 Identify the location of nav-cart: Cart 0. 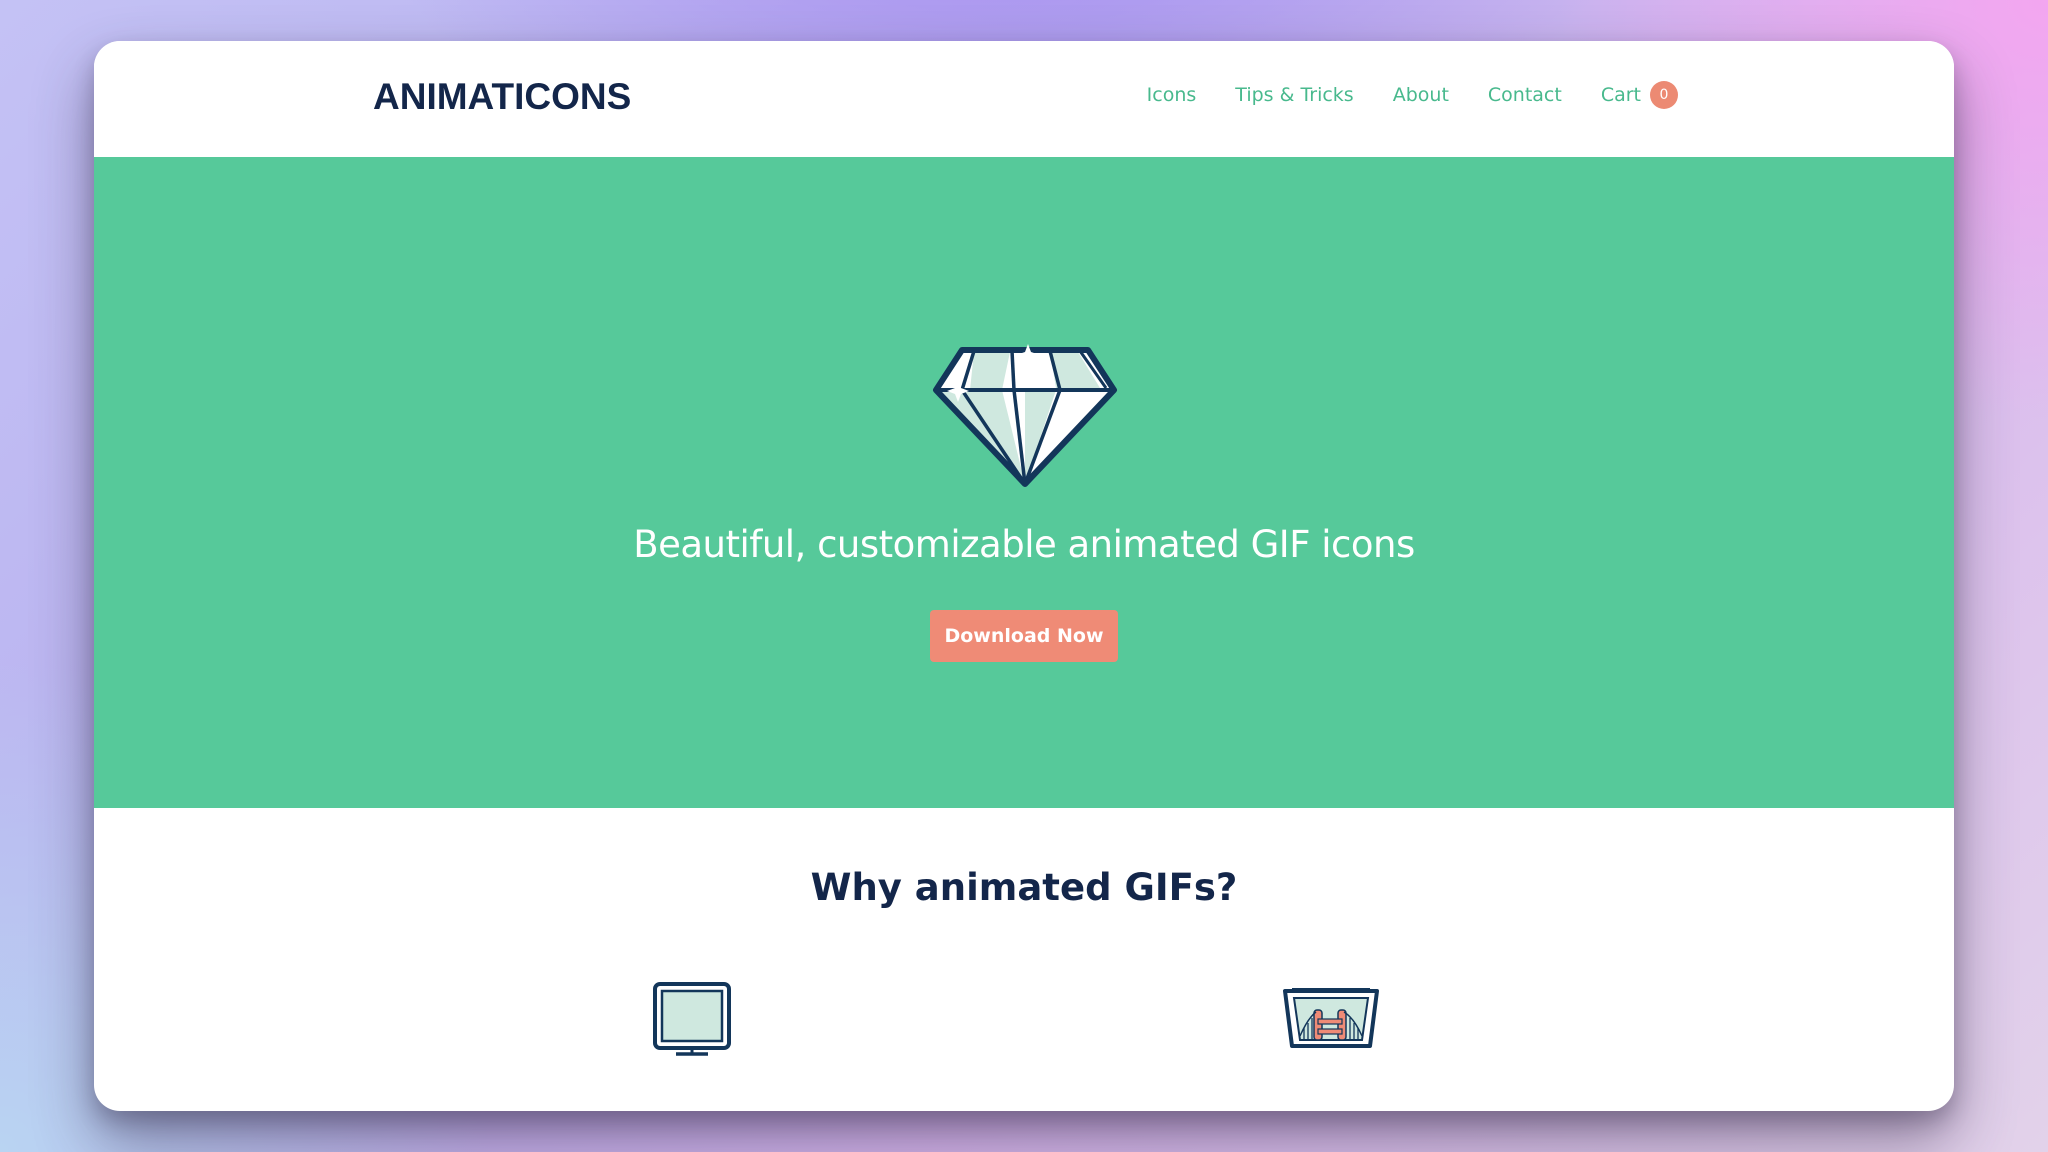
(1639, 95).